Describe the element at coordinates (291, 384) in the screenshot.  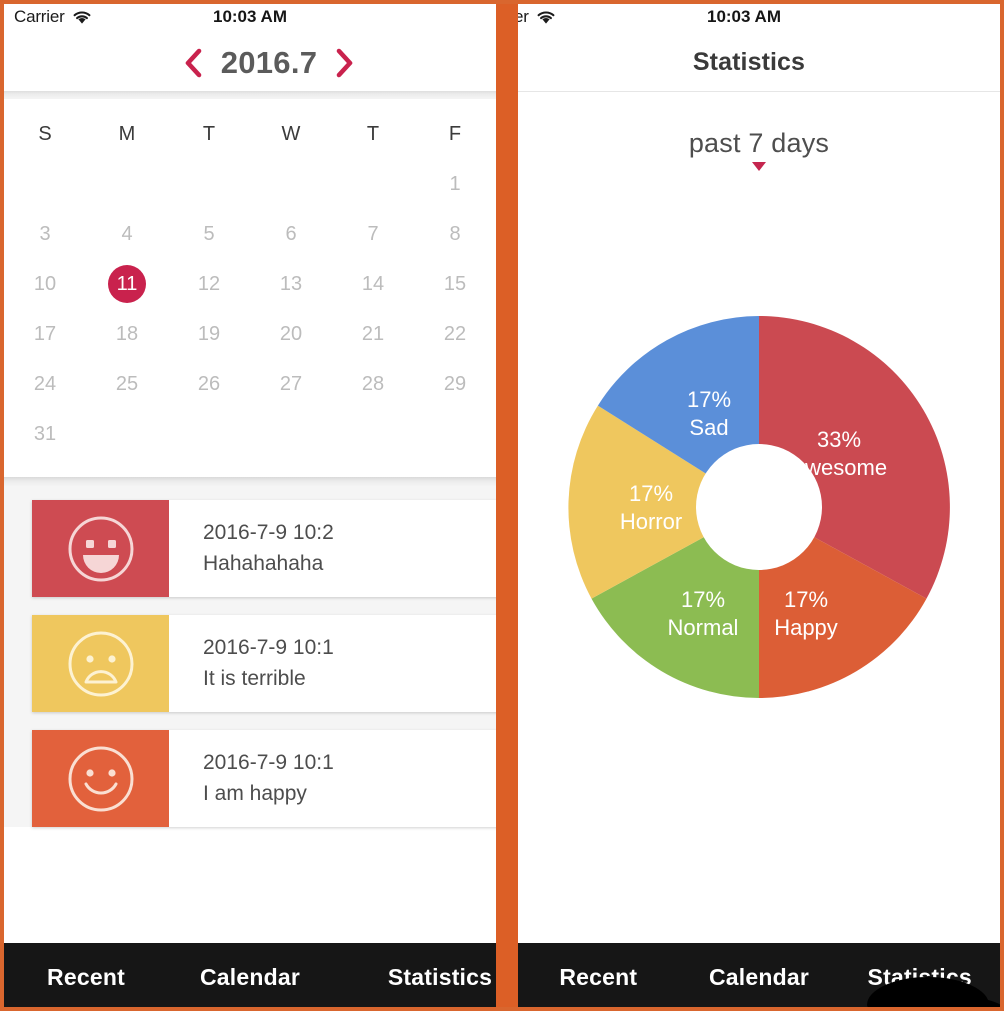
I see `calendar-day-cell: 27` at that location.